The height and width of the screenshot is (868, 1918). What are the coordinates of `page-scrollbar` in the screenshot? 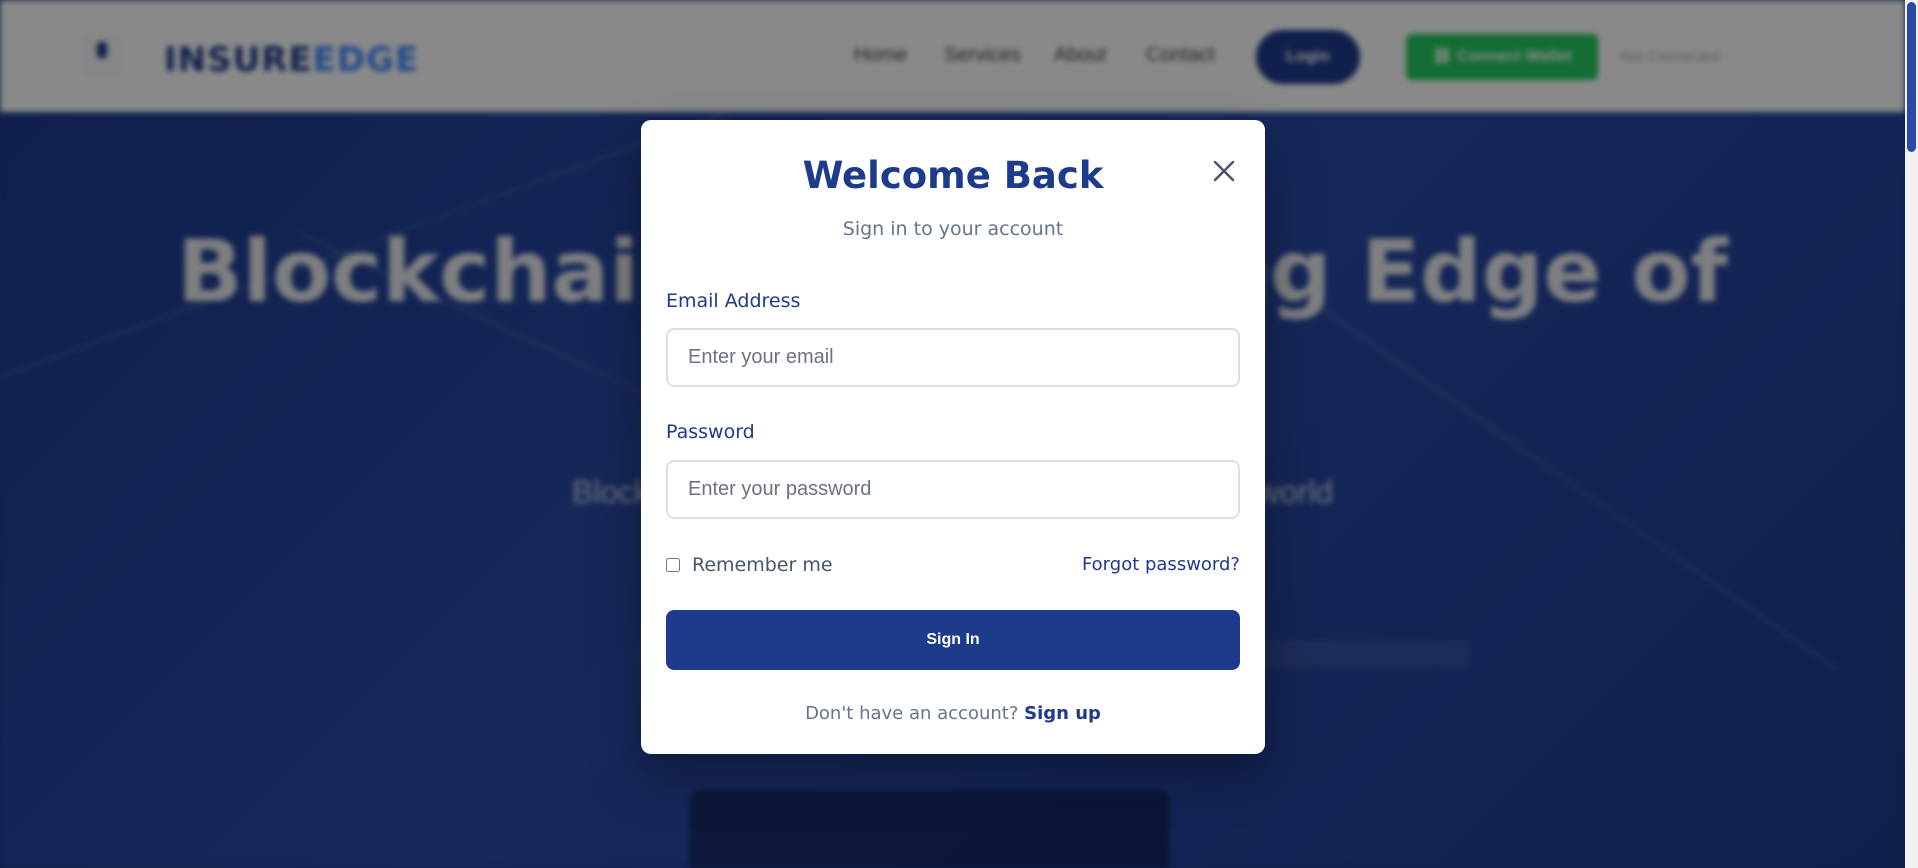 It's located at (1911, 434).